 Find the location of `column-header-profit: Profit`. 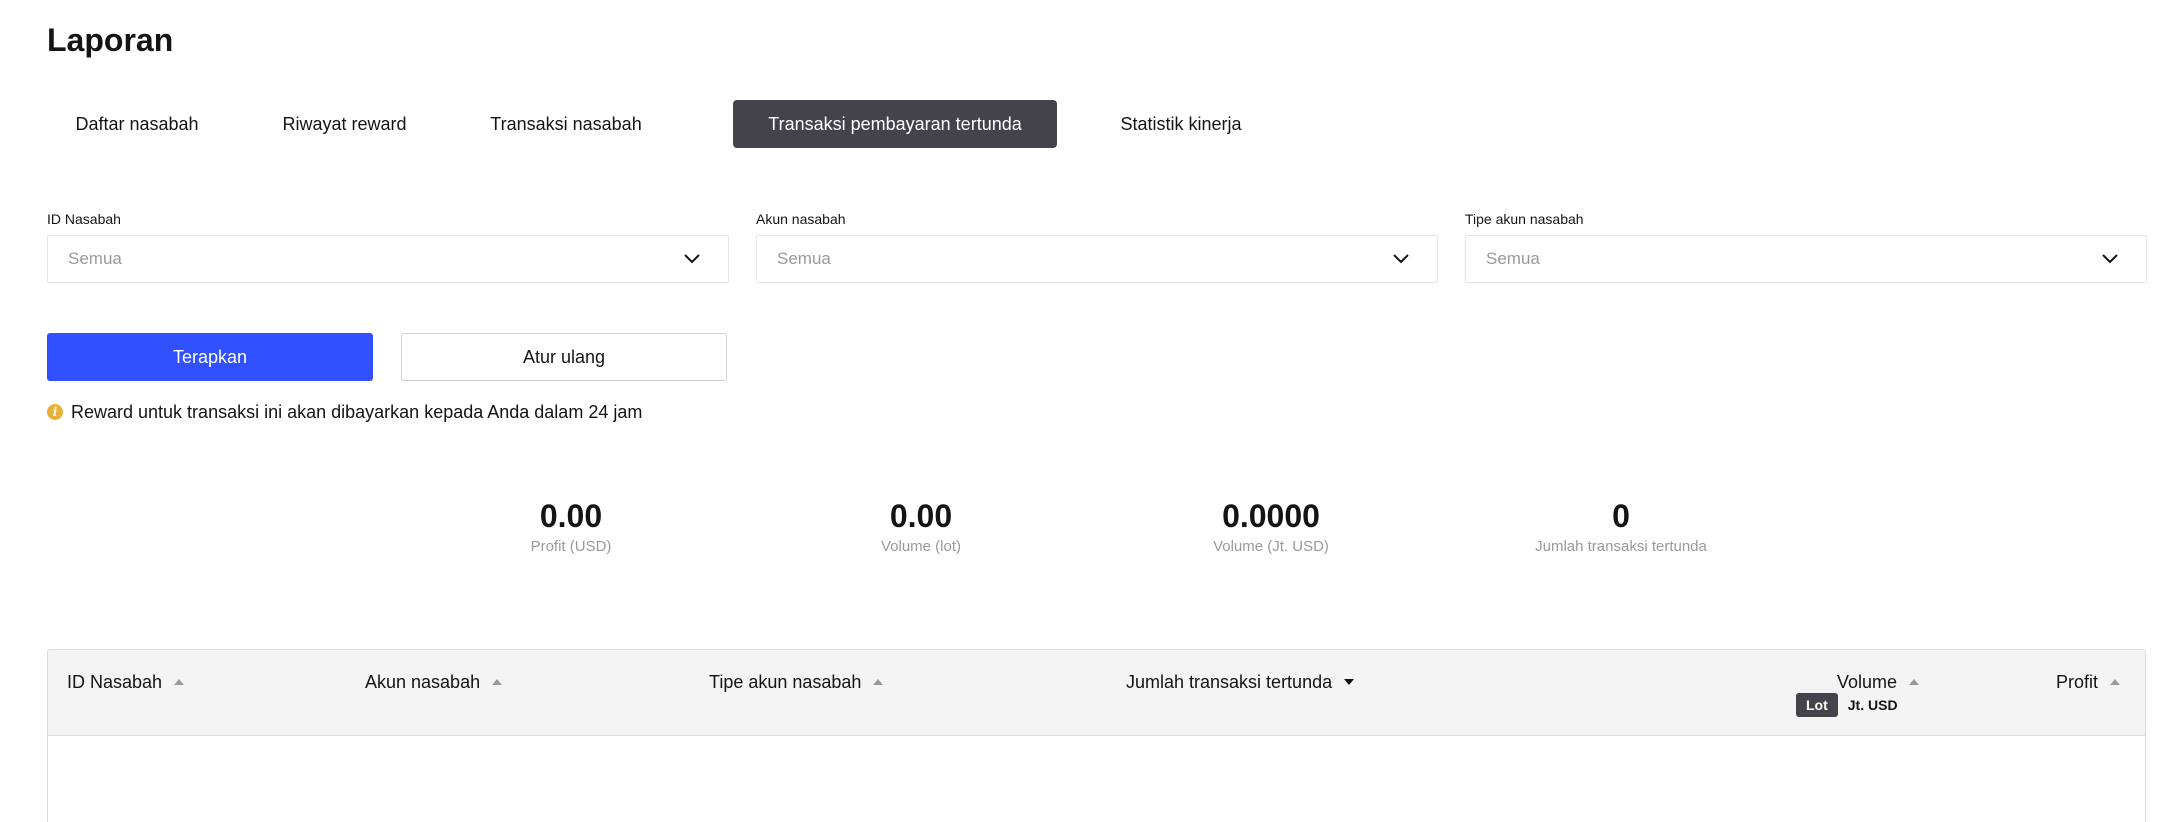

column-header-profit: Profit is located at coordinates (2088, 682).